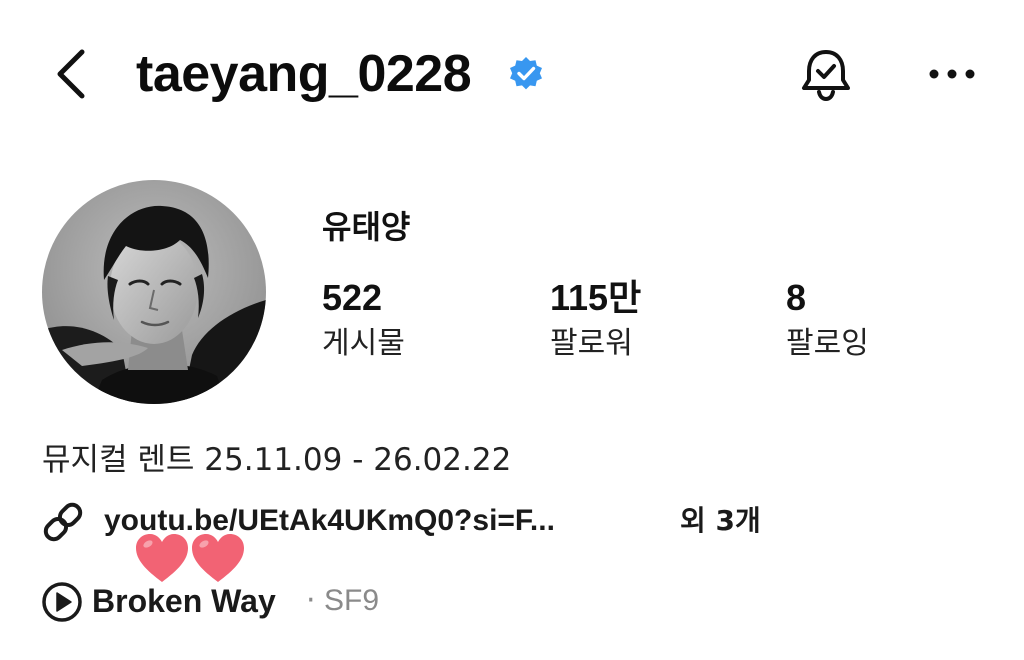 The height and width of the screenshot is (660, 1024). I want to click on play-circle-icon, so click(62, 602).